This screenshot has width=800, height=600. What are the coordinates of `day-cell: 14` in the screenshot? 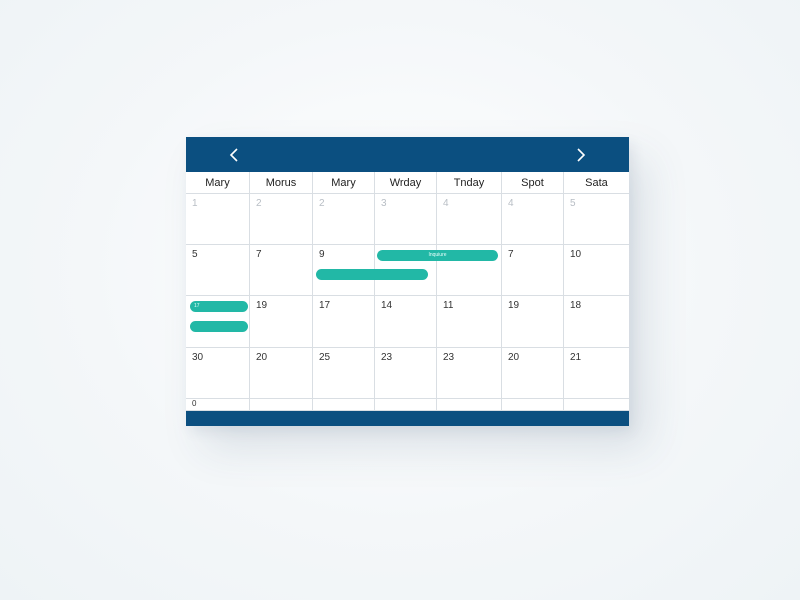 It's located at (406, 322).